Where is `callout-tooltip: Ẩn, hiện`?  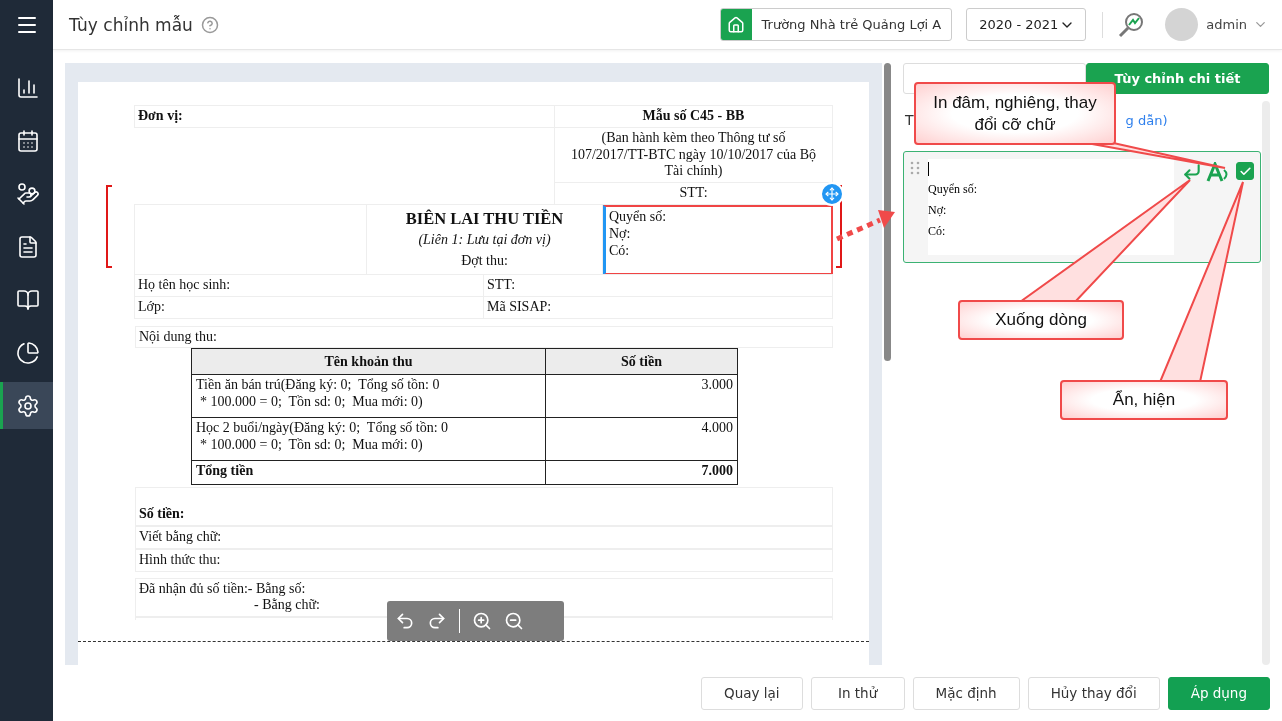
callout-tooltip: Ẩn, hiện is located at coordinates (1144, 400).